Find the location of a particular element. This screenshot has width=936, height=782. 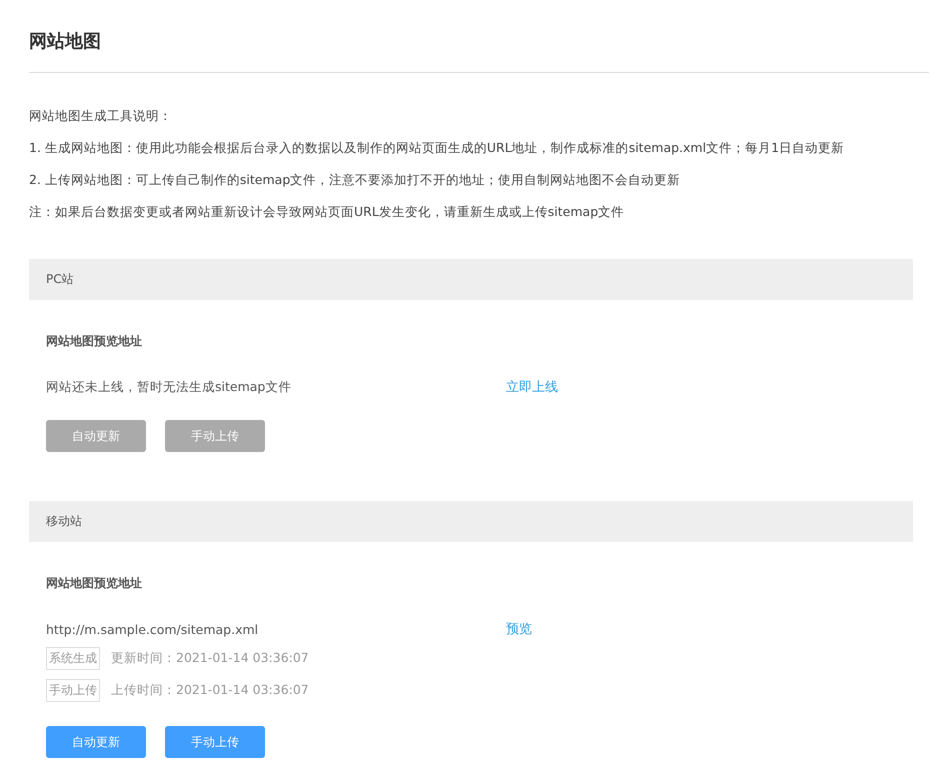

record-time: 更新时间：2021-01-14 03:36:07 is located at coordinates (210, 658).